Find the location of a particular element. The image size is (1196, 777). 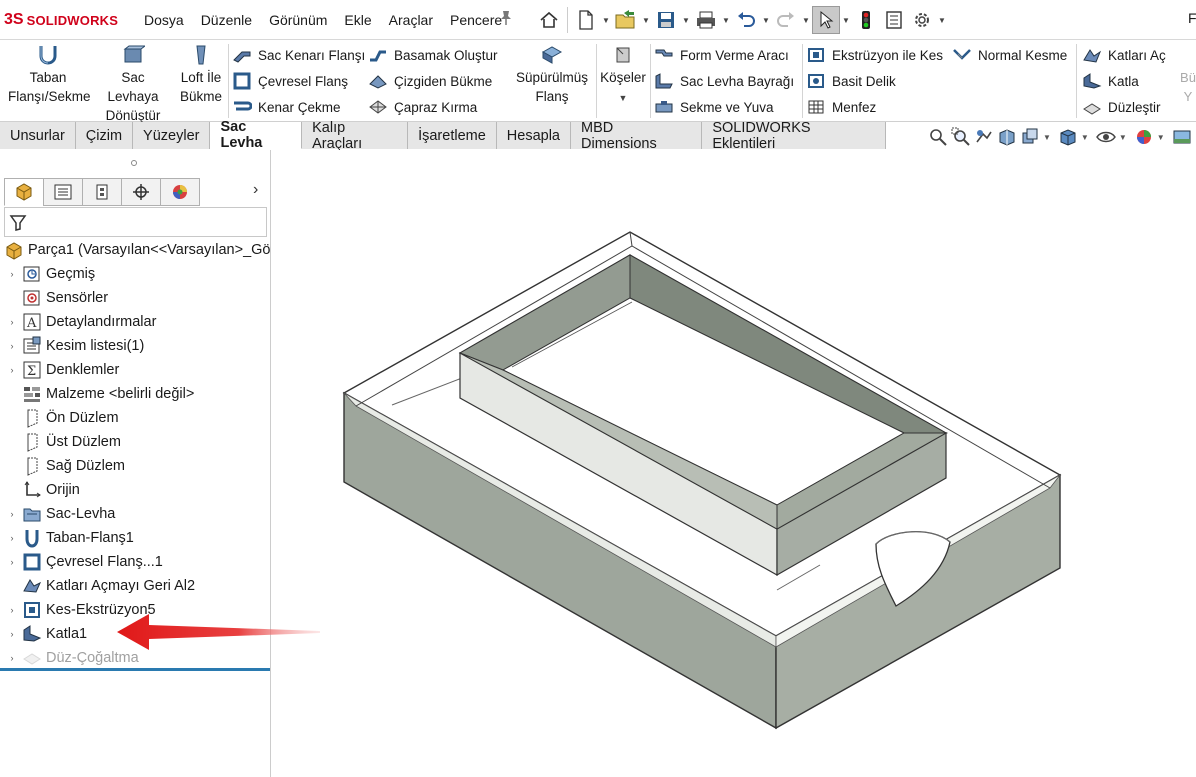

tab-cizim: Çizim is located at coordinates (104, 135).